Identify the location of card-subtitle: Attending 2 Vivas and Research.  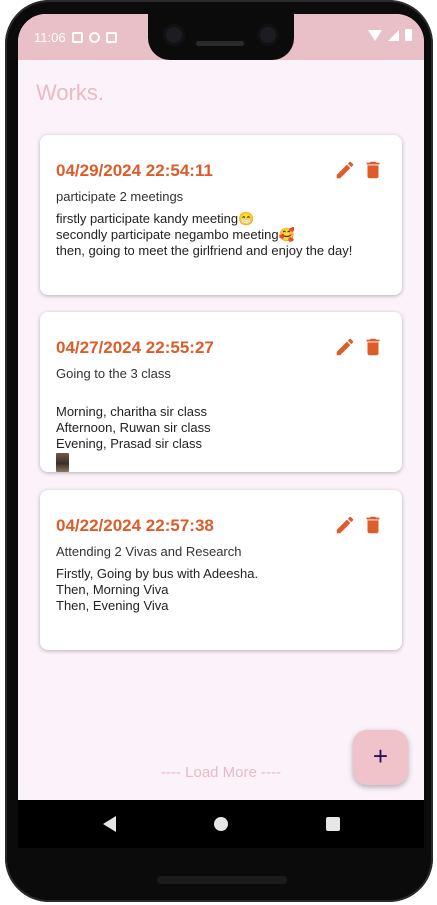
(149, 551).